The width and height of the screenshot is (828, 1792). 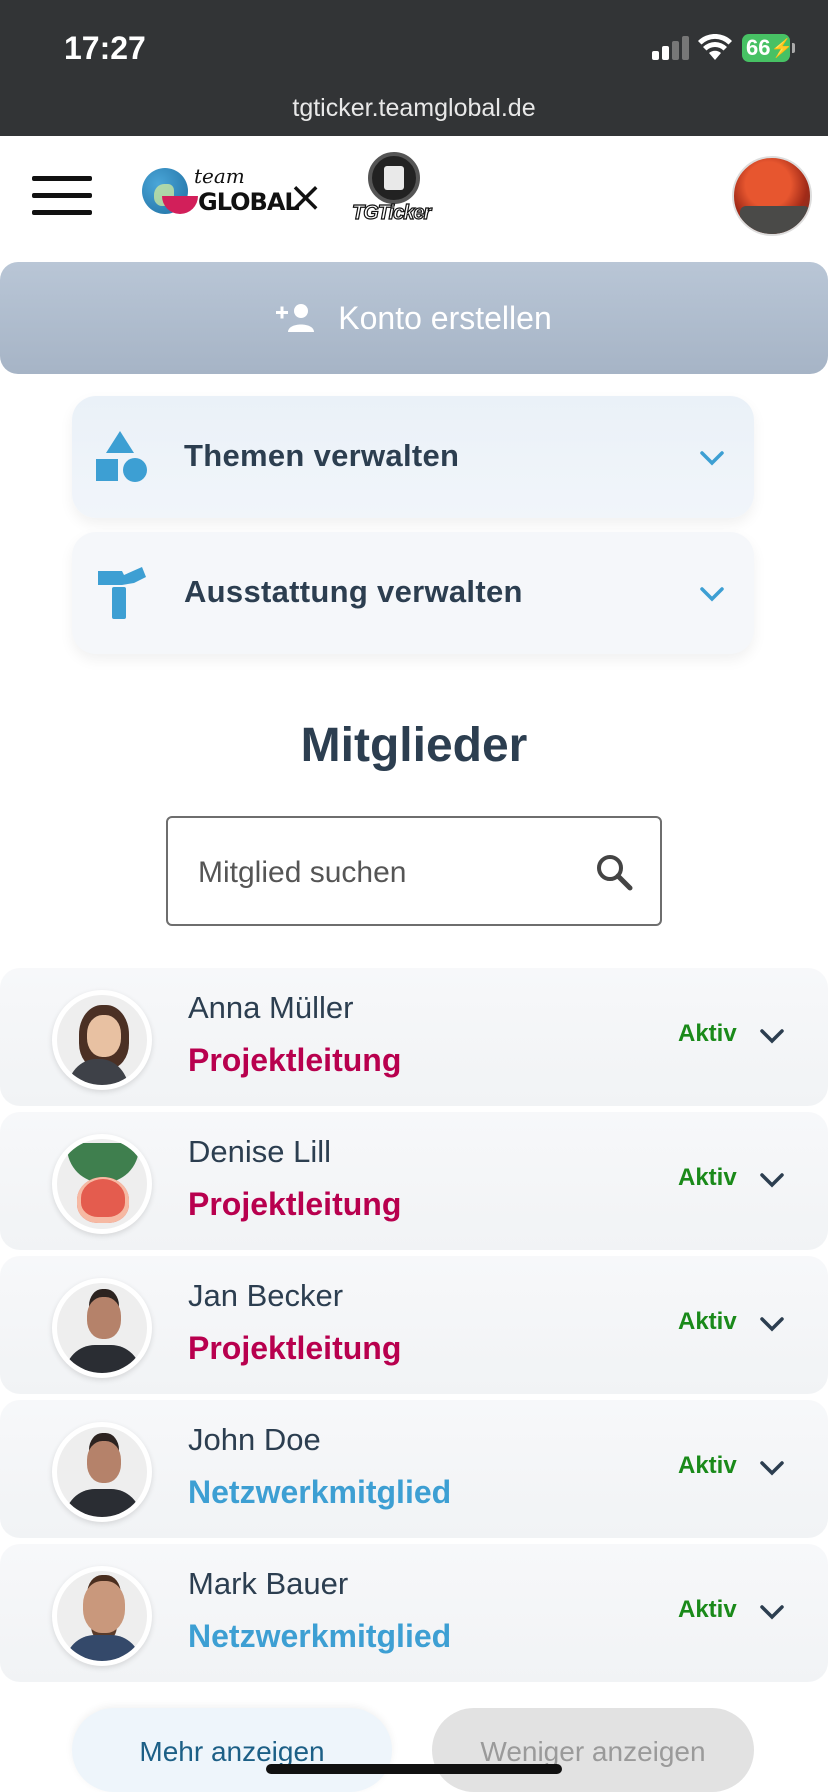 I want to click on member-name: Denise Lill, so click(x=260, y=1151).